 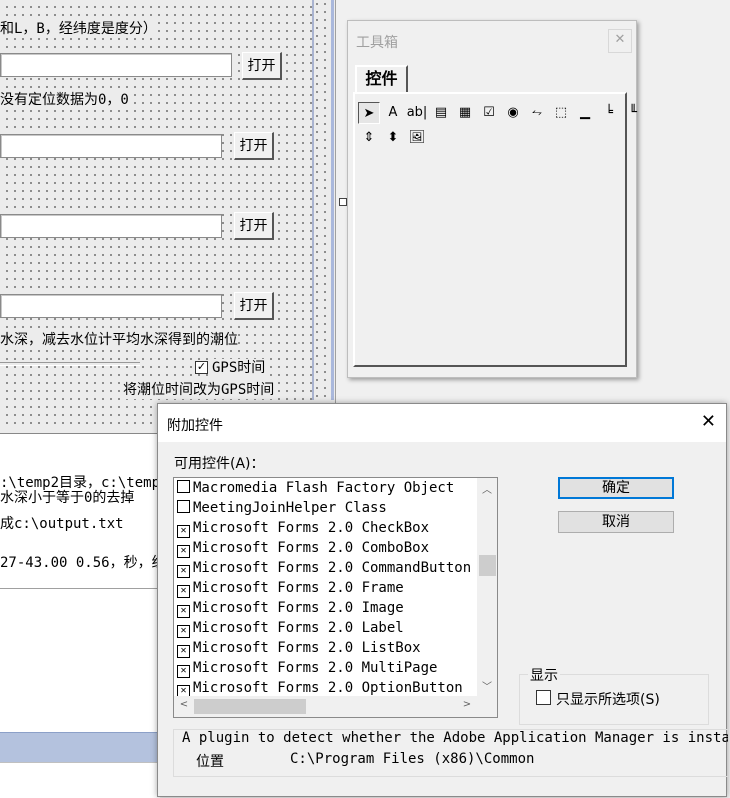 What do you see at coordinates (313, 200) in the screenshot?
I see `form-border-left` at bounding box center [313, 200].